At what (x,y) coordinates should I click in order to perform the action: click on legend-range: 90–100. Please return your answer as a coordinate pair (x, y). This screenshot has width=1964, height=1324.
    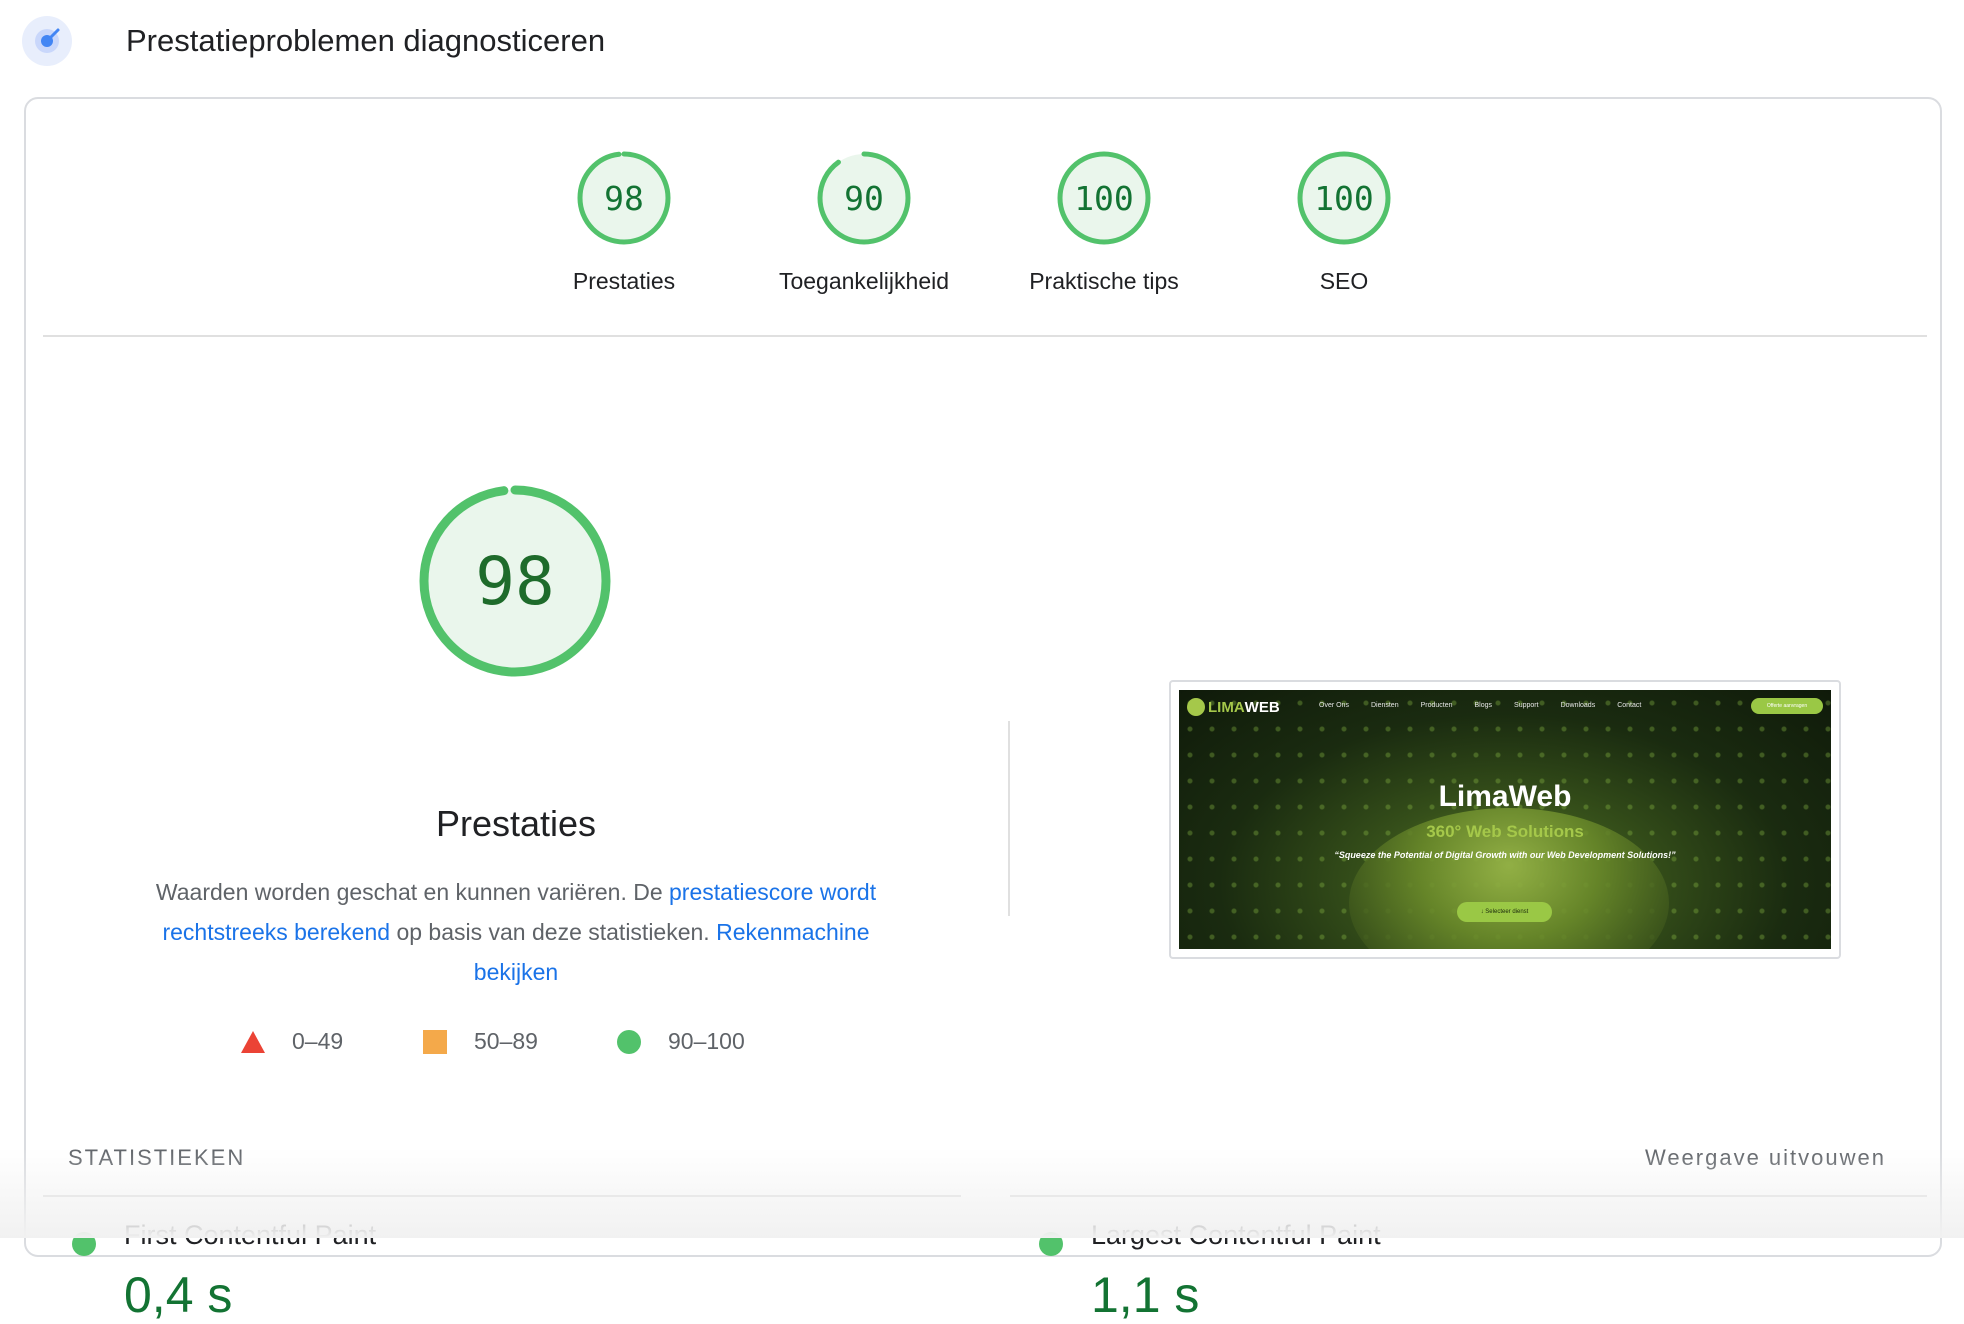
    Looking at the image, I should click on (706, 1041).